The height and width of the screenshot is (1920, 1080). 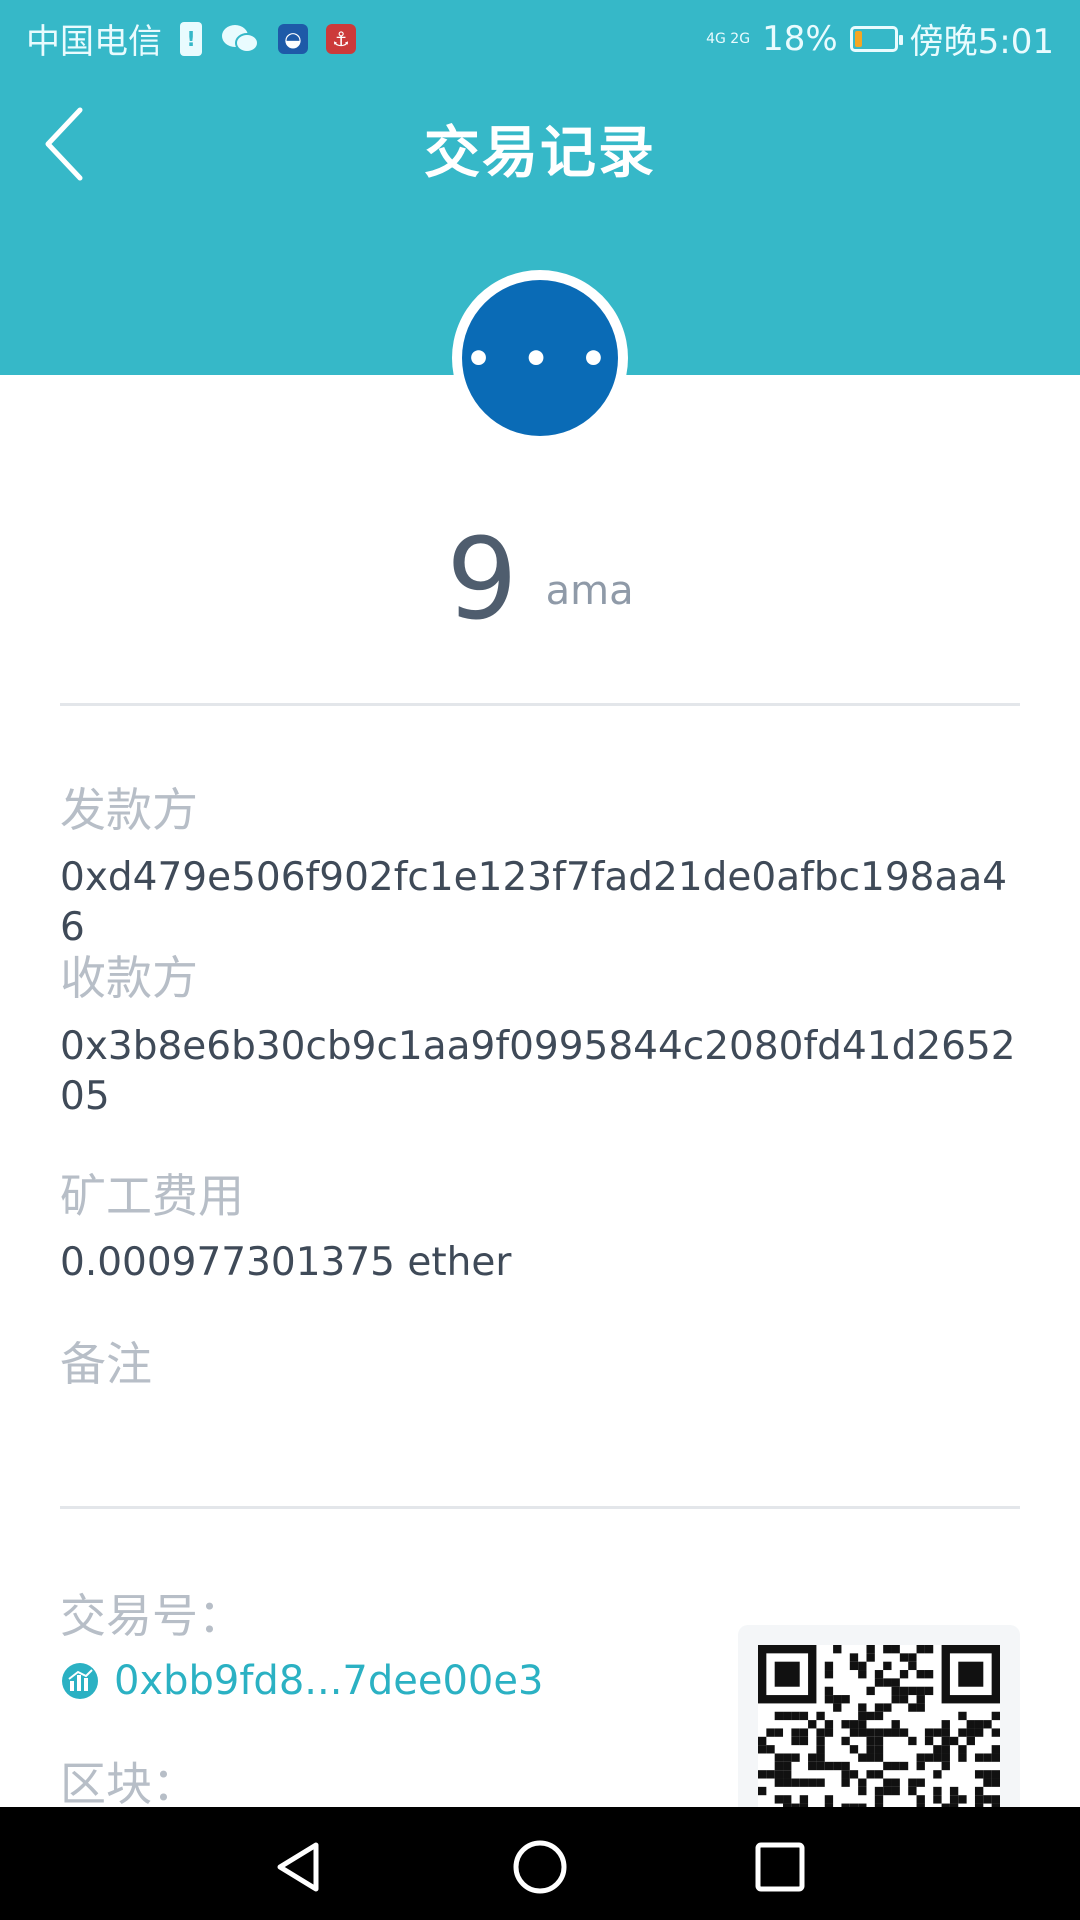 I want to click on notification-app-icon-2: ⚓, so click(x=341, y=38).